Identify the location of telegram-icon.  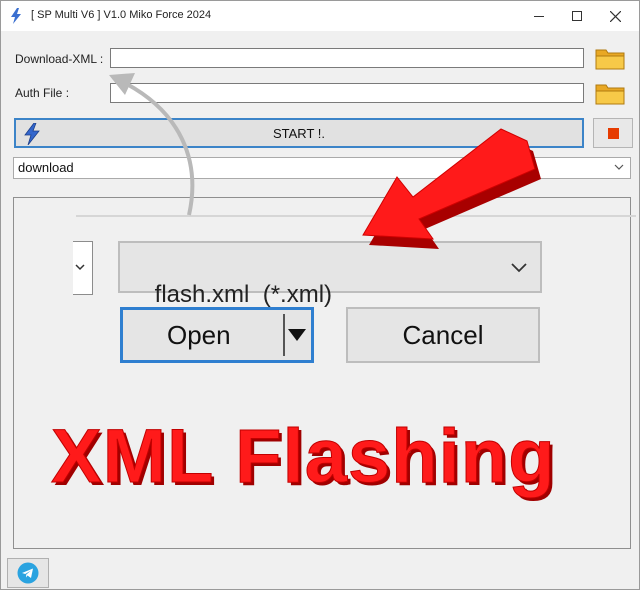
(28, 573).